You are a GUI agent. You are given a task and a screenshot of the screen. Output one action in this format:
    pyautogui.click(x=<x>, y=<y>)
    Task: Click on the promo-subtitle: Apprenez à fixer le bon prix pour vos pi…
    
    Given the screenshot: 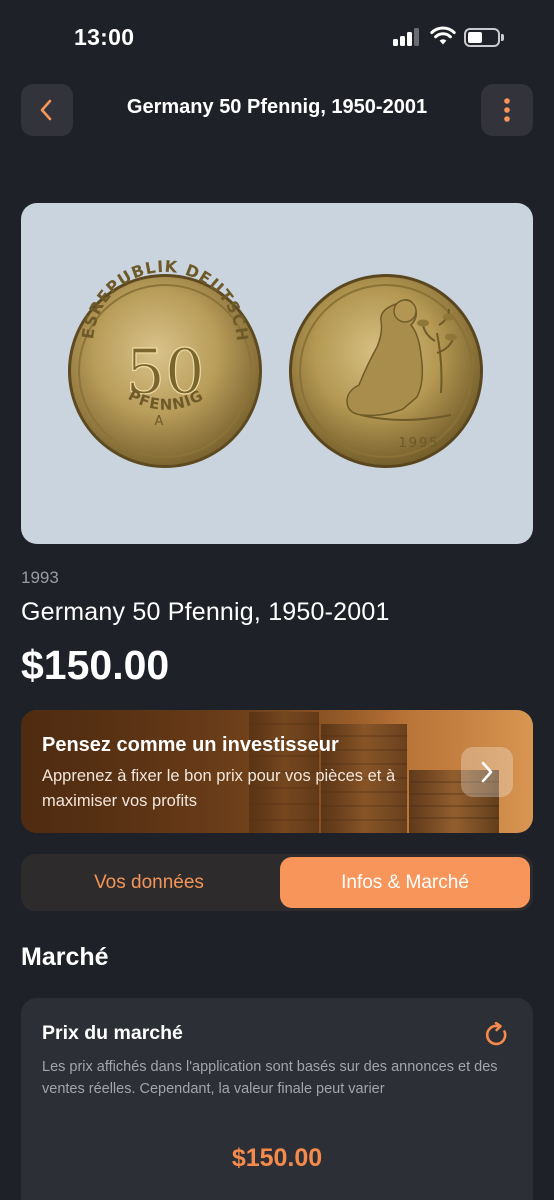 What is the action you would take?
    pyautogui.click(x=219, y=788)
    